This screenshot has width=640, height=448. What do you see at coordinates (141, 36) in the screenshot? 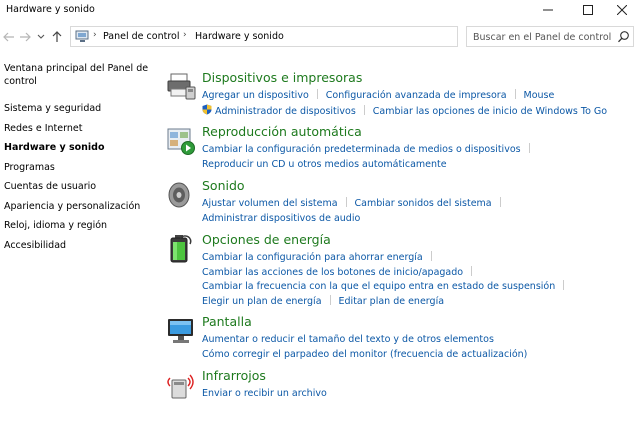
I see `breadcrumb-panel-de-control: Panel de control` at bounding box center [141, 36].